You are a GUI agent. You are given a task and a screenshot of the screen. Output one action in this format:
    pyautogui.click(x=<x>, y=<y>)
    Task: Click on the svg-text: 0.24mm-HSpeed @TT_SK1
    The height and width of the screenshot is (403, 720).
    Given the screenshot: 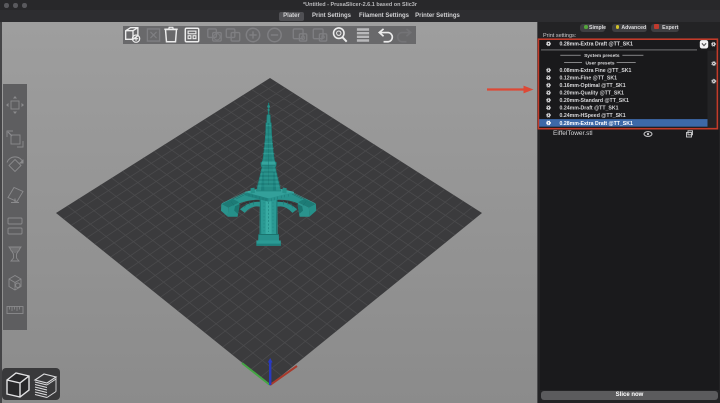 What is the action you would take?
    pyautogui.click(x=593, y=116)
    